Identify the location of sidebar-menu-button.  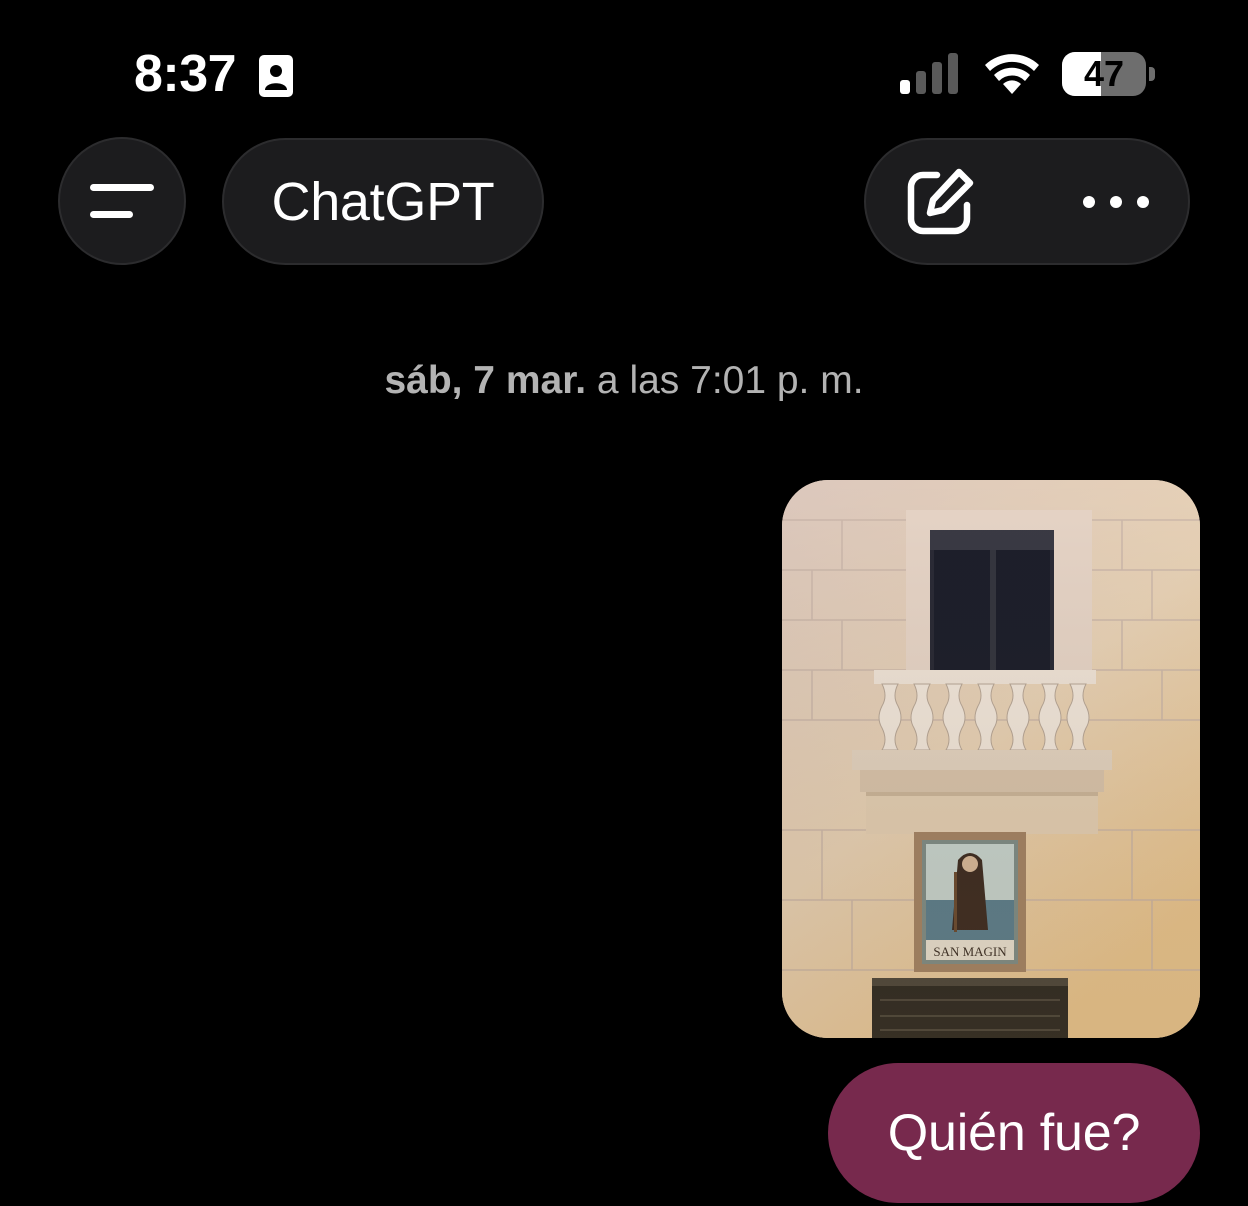
(122, 201).